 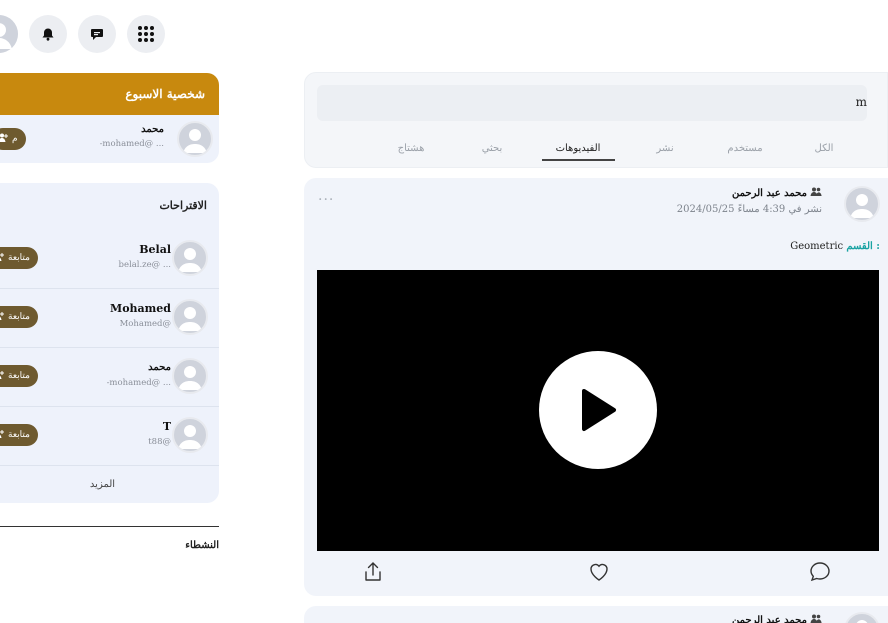 I want to click on week-personality-title: شخصية الاسبوع, so click(x=109, y=94).